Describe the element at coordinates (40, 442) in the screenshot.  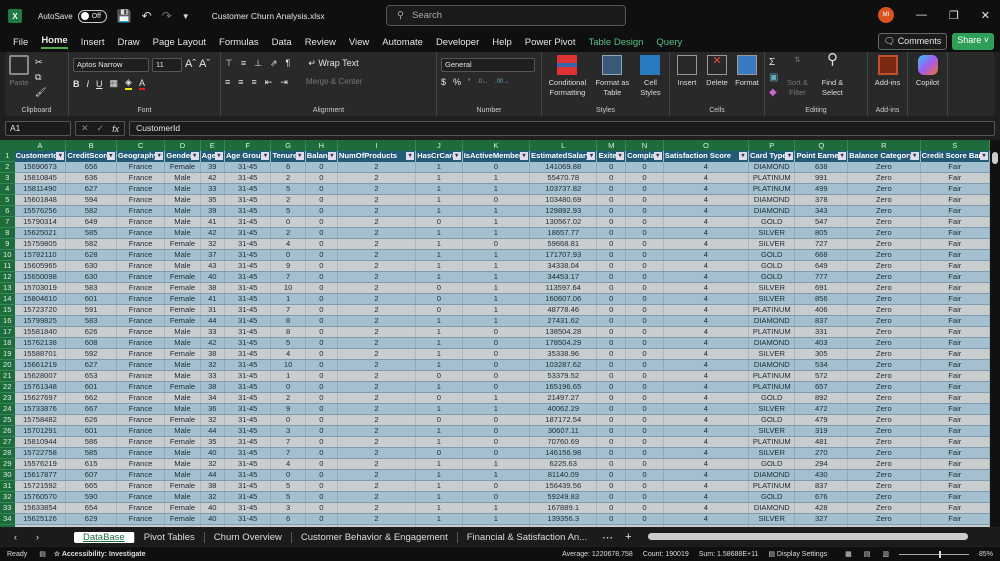
I see `table-cell: 15810944` at that location.